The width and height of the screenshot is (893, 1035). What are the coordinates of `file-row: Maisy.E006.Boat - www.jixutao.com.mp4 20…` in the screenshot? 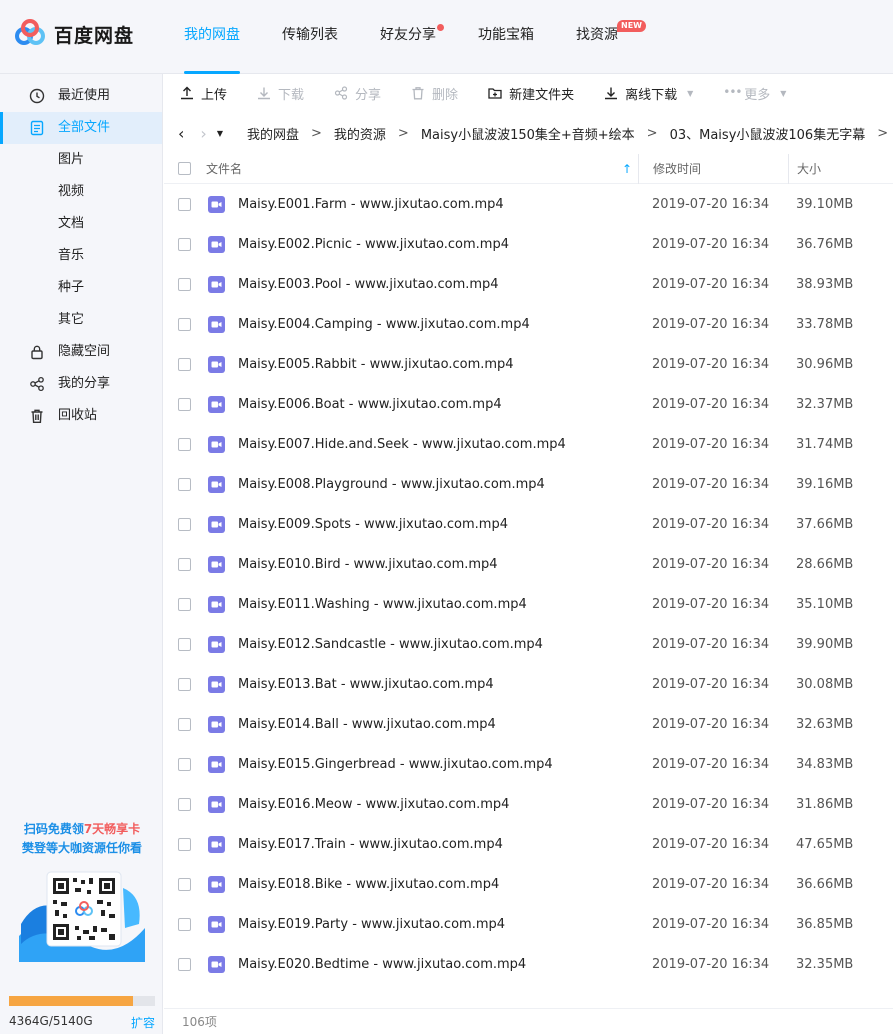 It's located at (528, 404).